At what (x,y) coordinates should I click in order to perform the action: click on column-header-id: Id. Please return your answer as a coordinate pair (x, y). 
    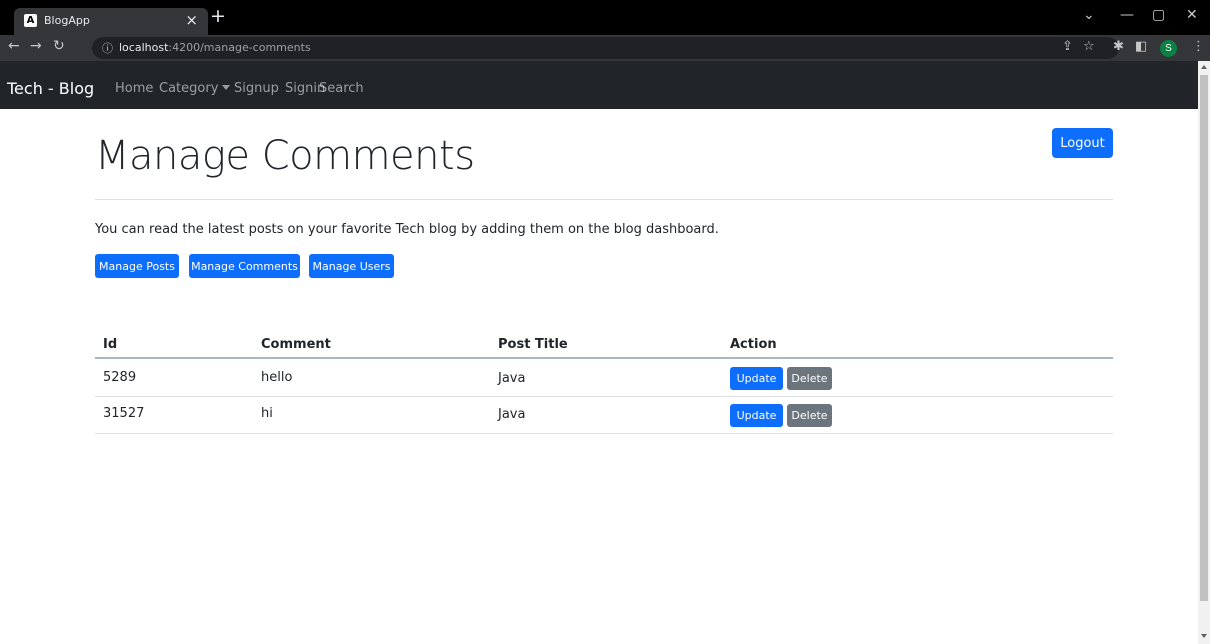
    Looking at the image, I should click on (110, 344).